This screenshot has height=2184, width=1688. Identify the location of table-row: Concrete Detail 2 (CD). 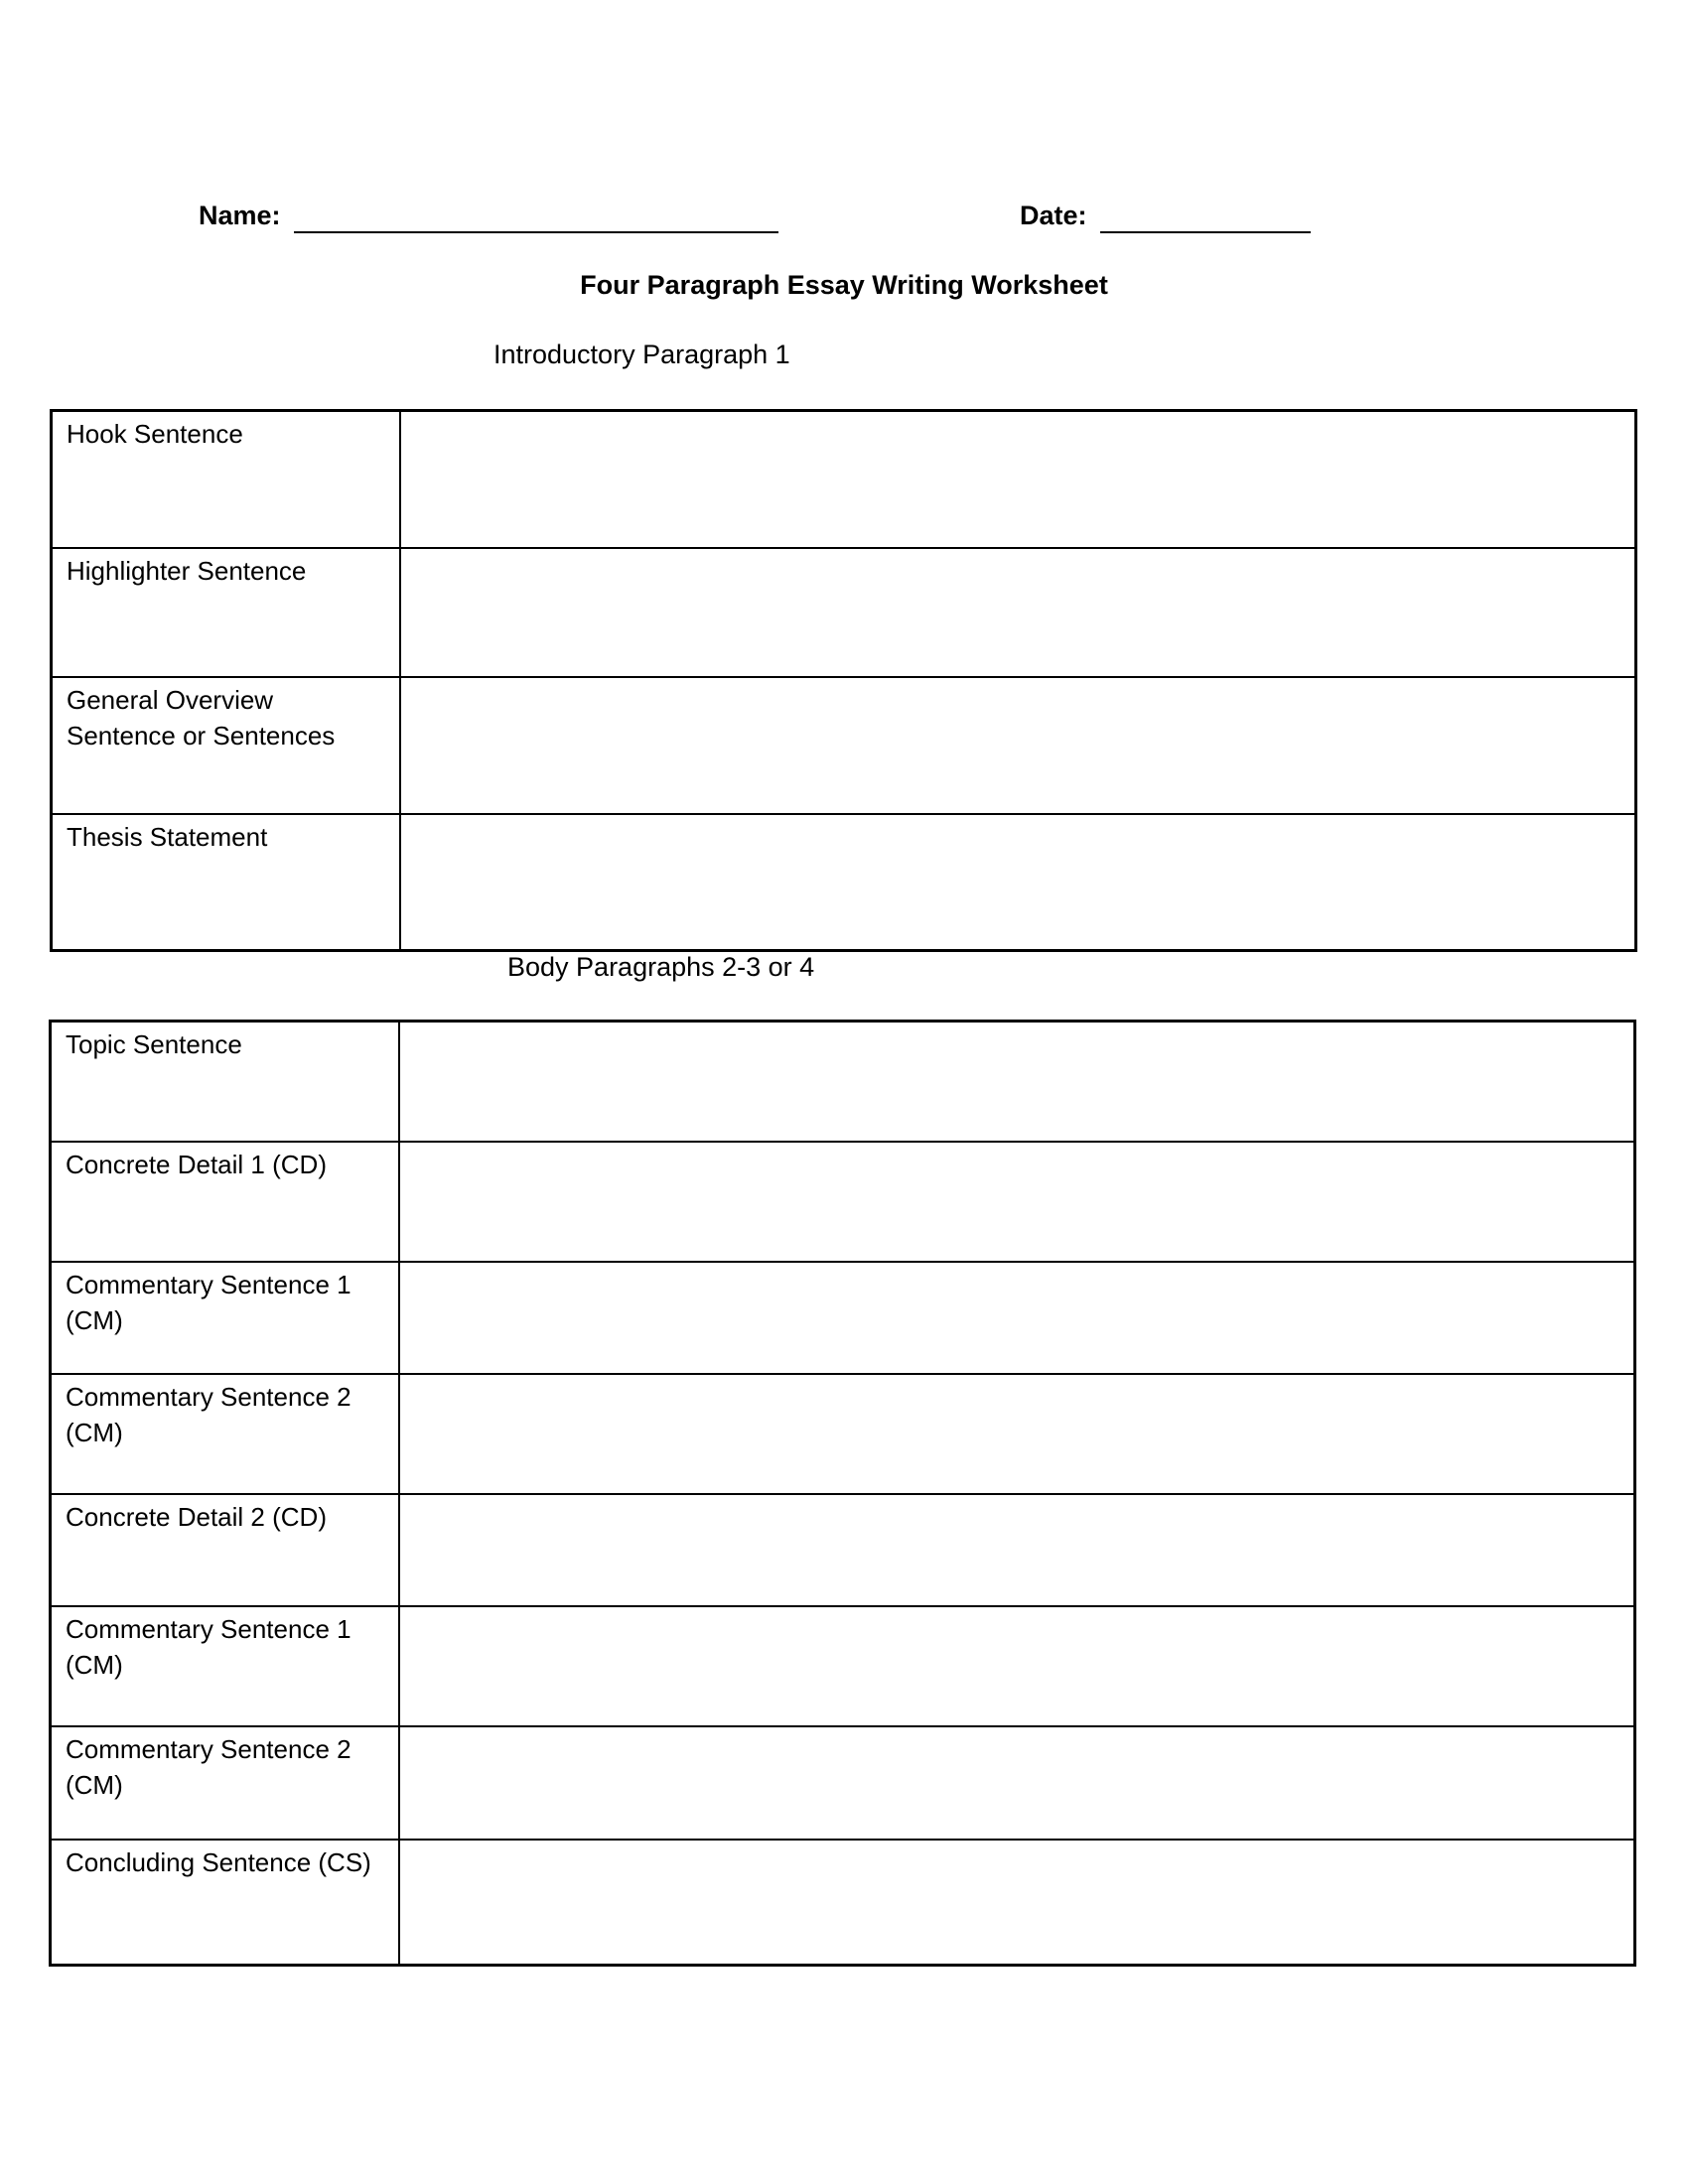
(842, 1549).